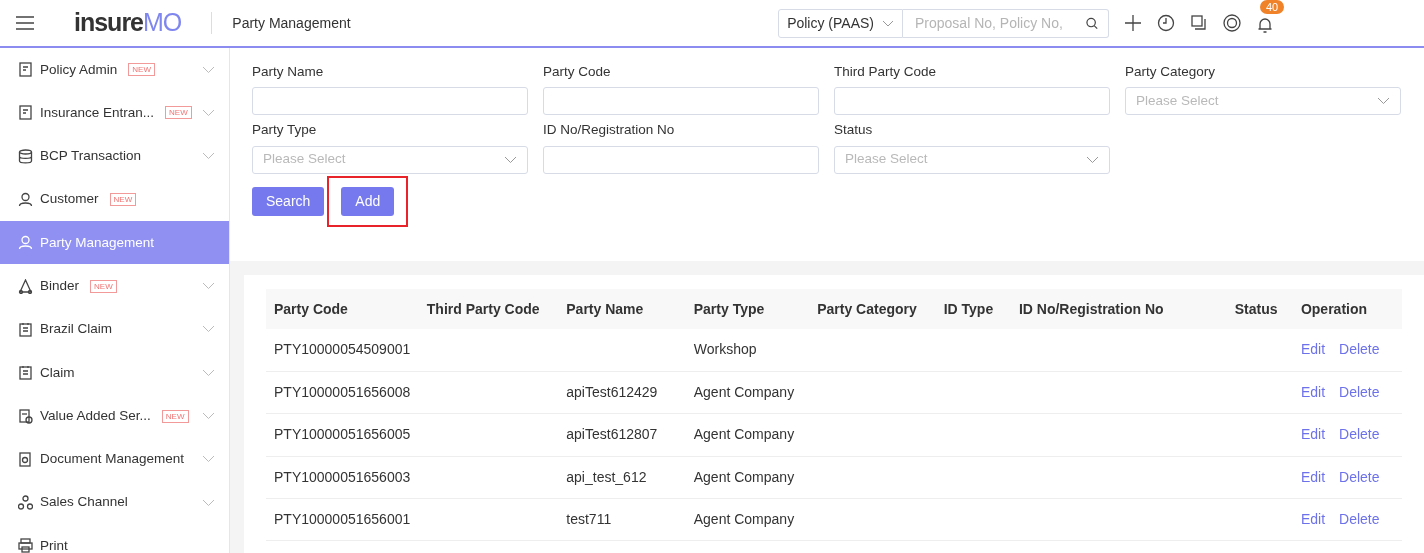 The image size is (1424, 553). Describe the element at coordinates (1171, 72) in the screenshot. I see `field-label: Party Category` at that location.